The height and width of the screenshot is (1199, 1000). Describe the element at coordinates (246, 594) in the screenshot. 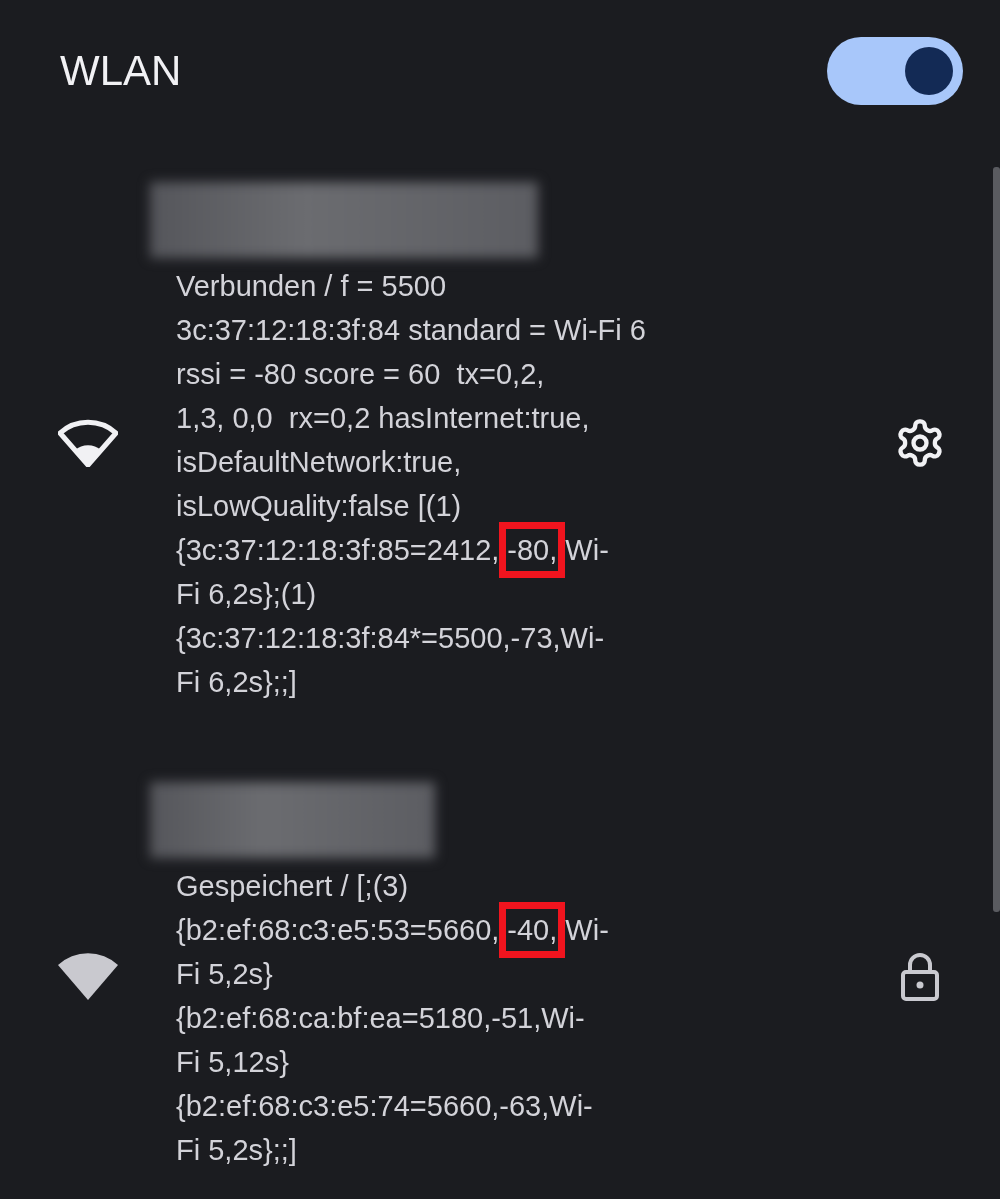

I see `detail-text: Fi 6,2s};(1)` at that location.